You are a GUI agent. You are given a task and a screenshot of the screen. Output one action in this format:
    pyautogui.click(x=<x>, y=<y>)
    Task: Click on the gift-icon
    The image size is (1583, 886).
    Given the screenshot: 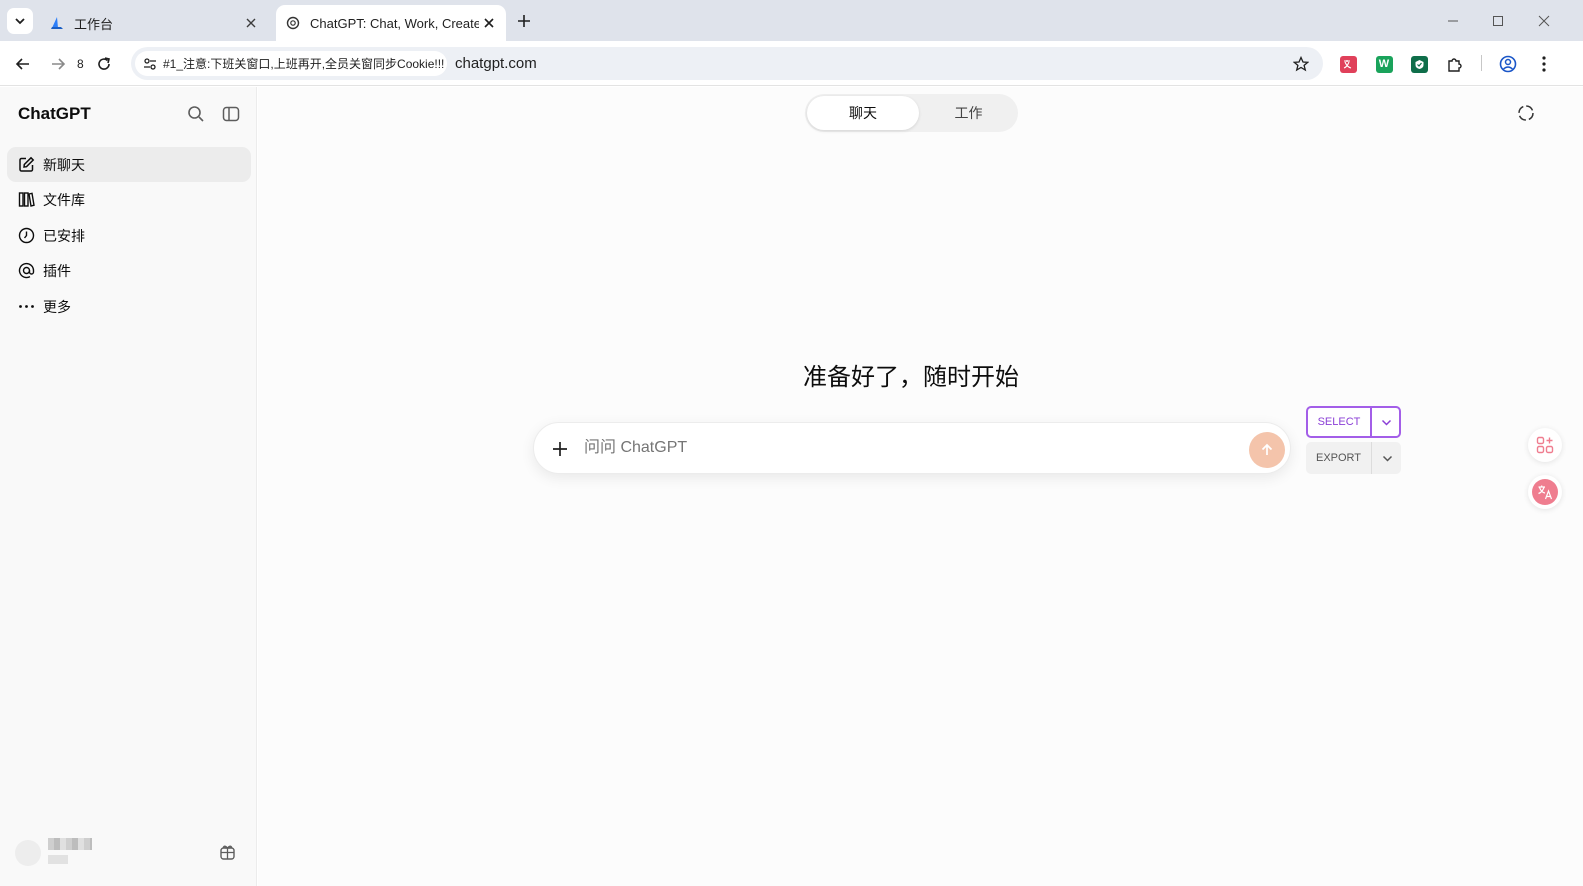 What is the action you would take?
    pyautogui.click(x=227, y=852)
    